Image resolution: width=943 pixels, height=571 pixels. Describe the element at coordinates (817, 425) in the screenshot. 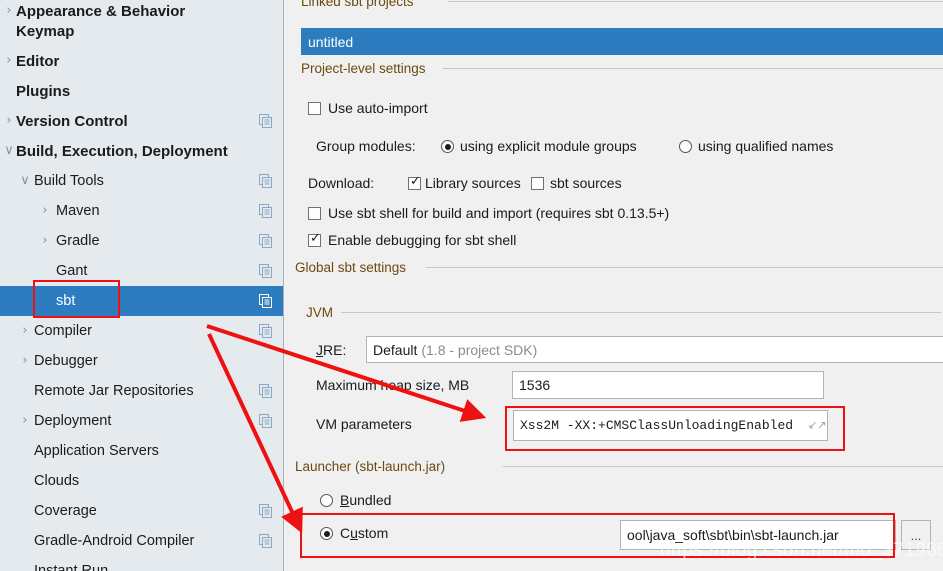

I see `expand-icon: ↙↗` at that location.